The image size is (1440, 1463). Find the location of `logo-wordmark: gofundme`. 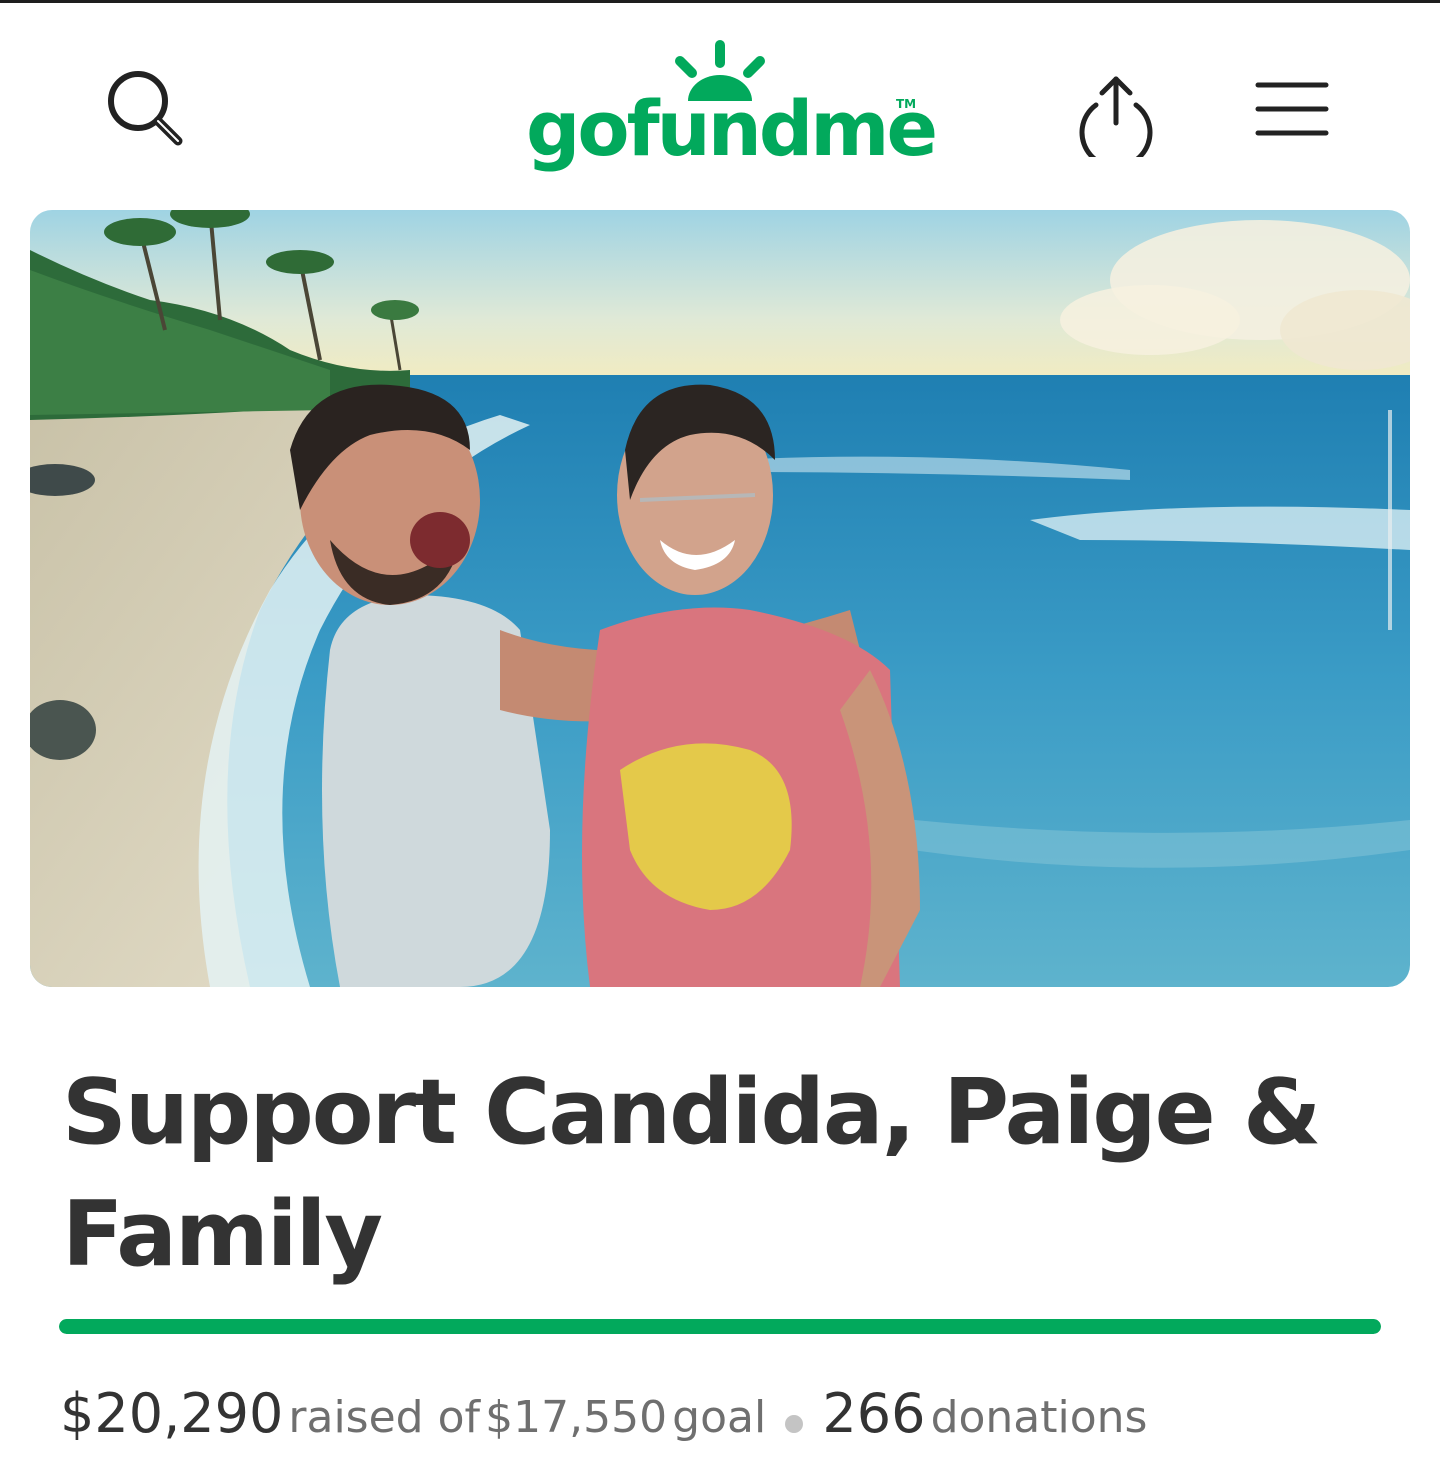

logo-wordmark: gofundme is located at coordinates (732, 128).